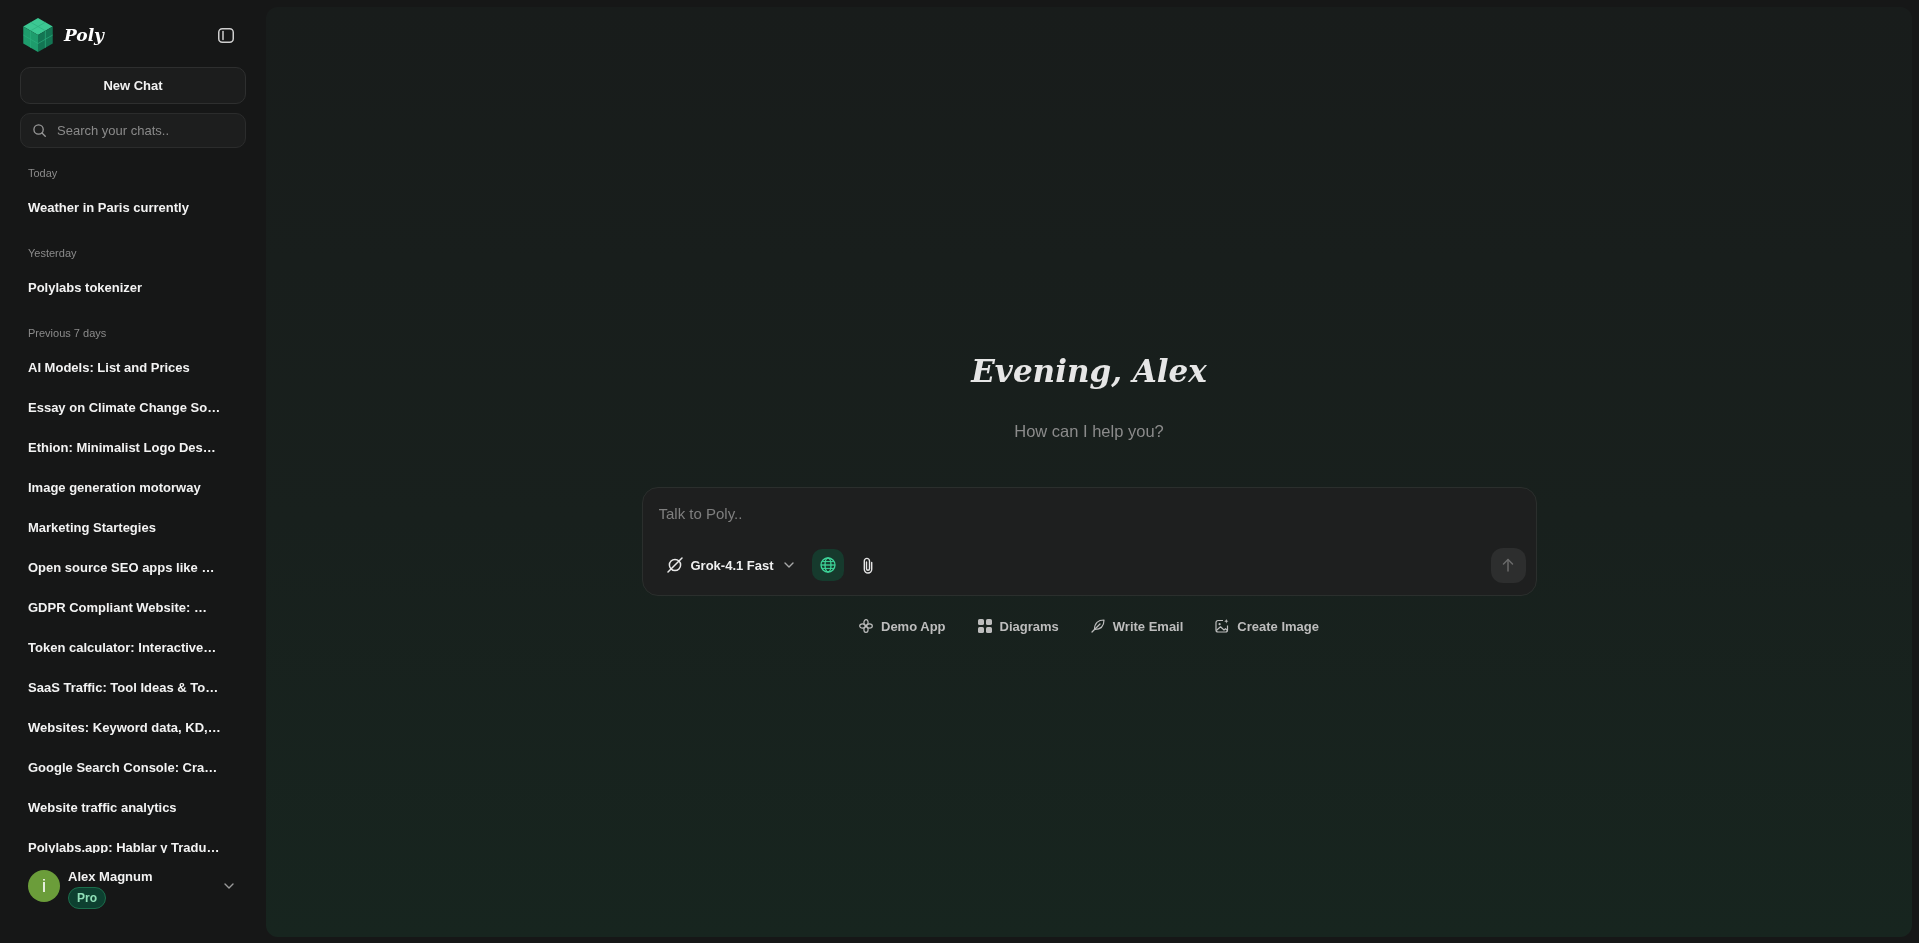 The height and width of the screenshot is (943, 1919). What do you see at coordinates (84, 35) in the screenshot?
I see `brand-name: Poly` at bounding box center [84, 35].